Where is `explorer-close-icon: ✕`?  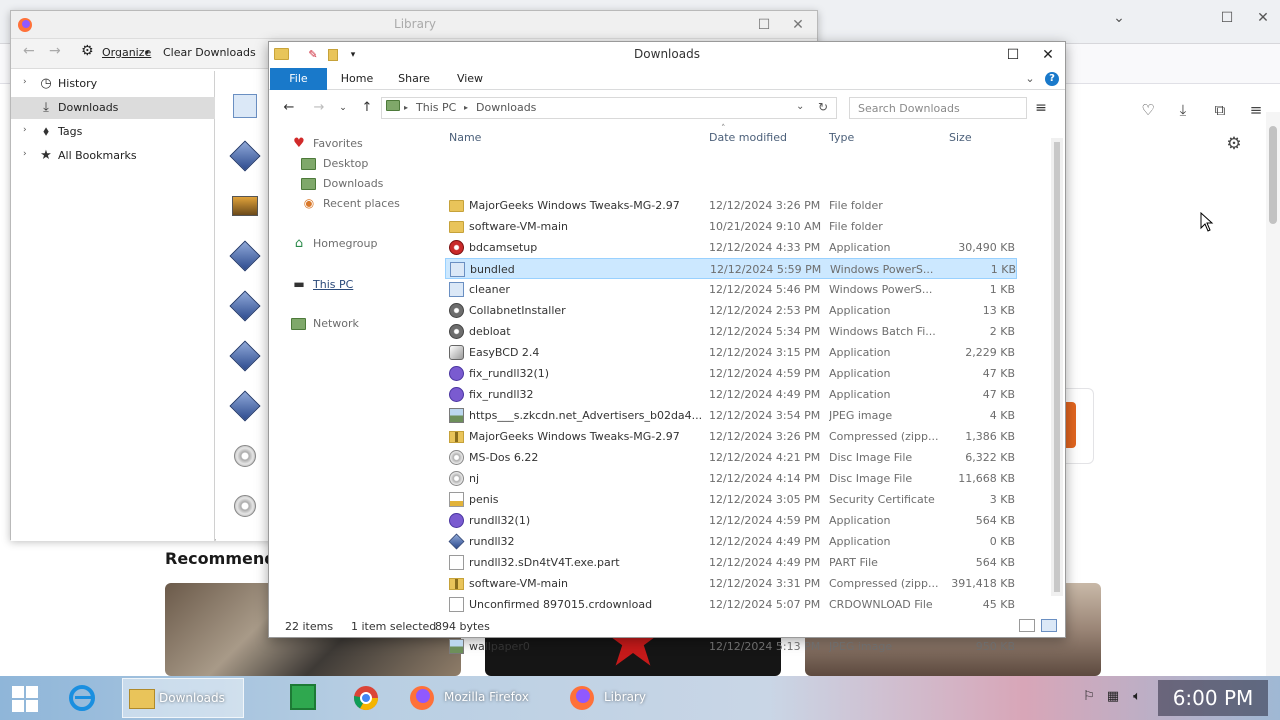 explorer-close-icon: ✕ is located at coordinates (1048, 55).